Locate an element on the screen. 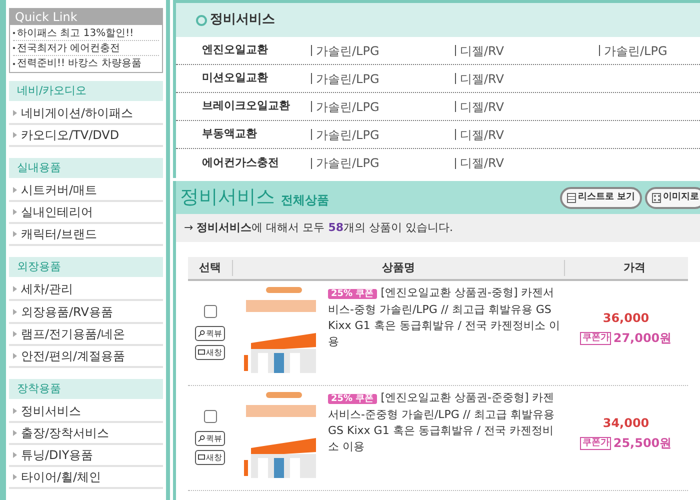 The image size is (700, 500). sidebar-item-label: 시트커버/매트 is located at coordinates (59, 191).